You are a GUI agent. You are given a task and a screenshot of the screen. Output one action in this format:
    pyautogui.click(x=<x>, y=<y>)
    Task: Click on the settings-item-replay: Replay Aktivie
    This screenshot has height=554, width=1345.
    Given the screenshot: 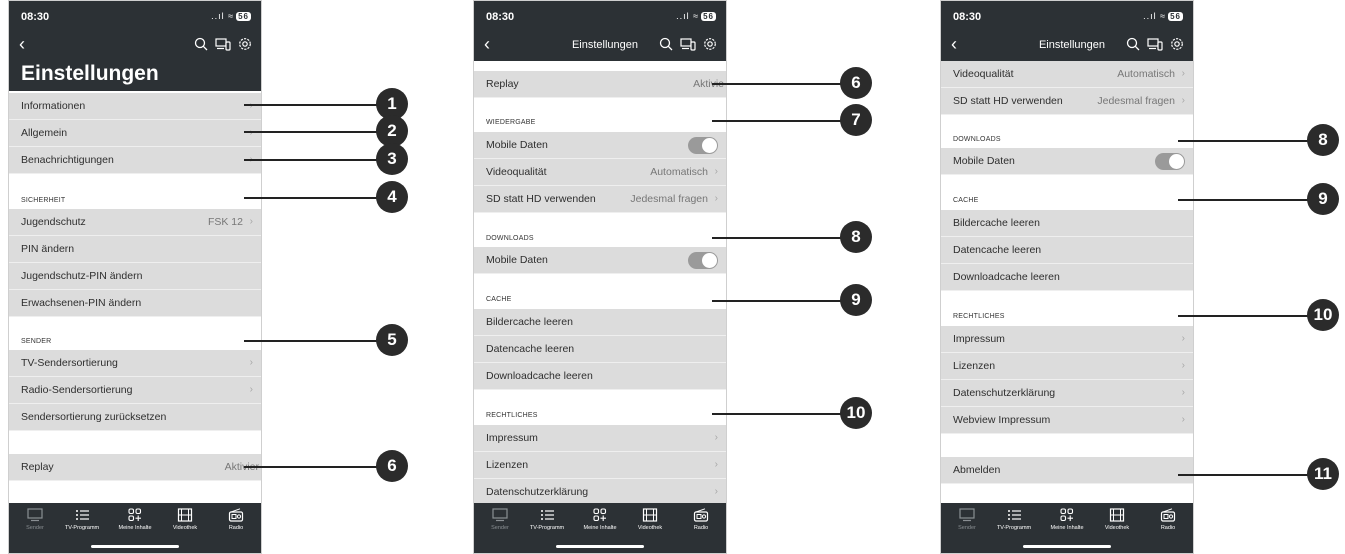 What is the action you would take?
    pyautogui.click(x=600, y=84)
    